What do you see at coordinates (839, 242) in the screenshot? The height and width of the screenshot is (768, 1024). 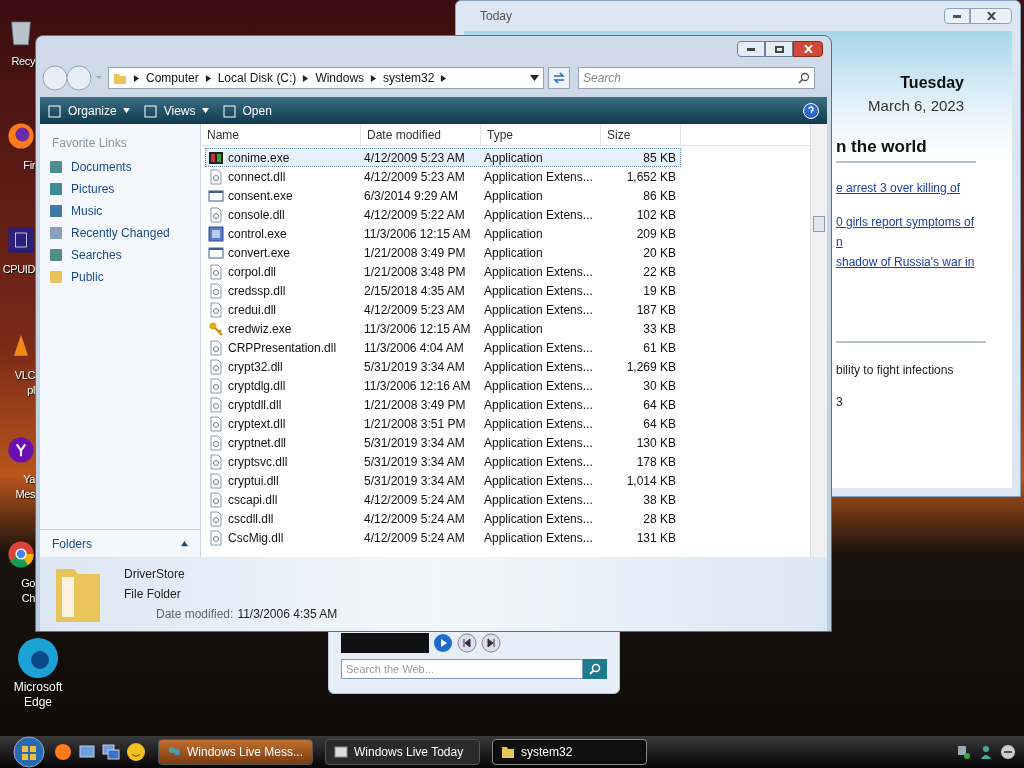 I see `news-link: n` at bounding box center [839, 242].